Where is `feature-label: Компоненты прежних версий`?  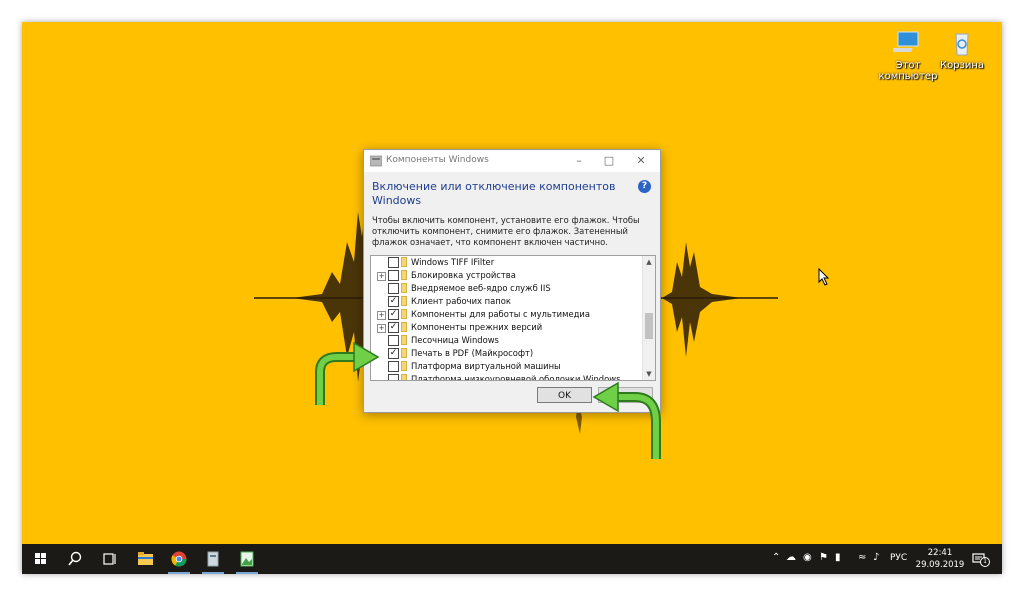 feature-label: Компоненты прежних версий is located at coordinates (477, 327).